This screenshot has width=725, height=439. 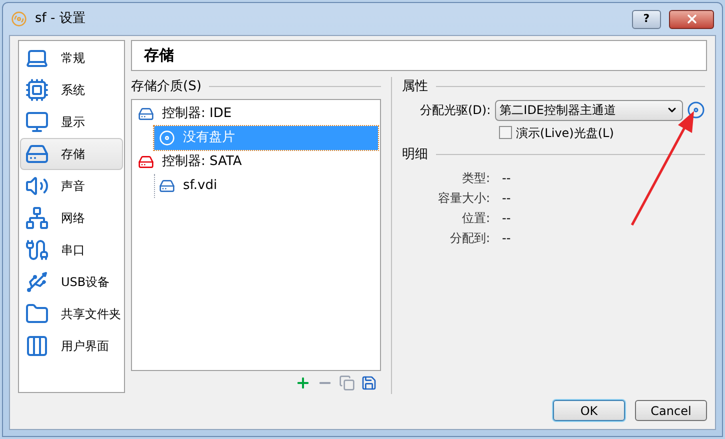 What do you see at coordinates (464, 198) in the screenshot?
I see `detail-label: 容量大小:` at bounding box center [464, 198].